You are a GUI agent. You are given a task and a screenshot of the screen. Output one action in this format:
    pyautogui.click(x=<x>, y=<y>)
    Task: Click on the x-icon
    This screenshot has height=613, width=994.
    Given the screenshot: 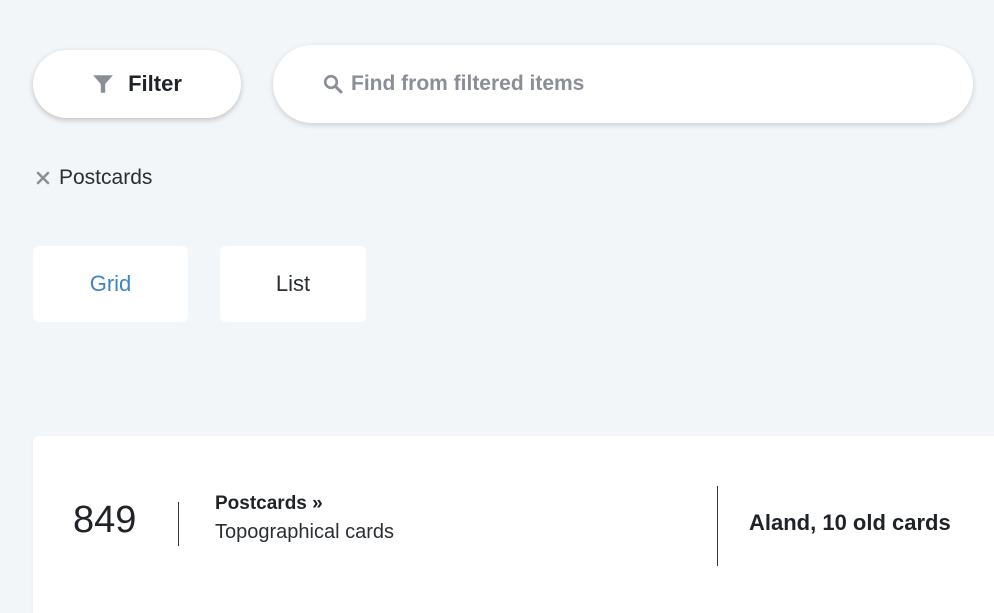 What is the action you would take?
    pyautogui.click(x=43, y=178)
    